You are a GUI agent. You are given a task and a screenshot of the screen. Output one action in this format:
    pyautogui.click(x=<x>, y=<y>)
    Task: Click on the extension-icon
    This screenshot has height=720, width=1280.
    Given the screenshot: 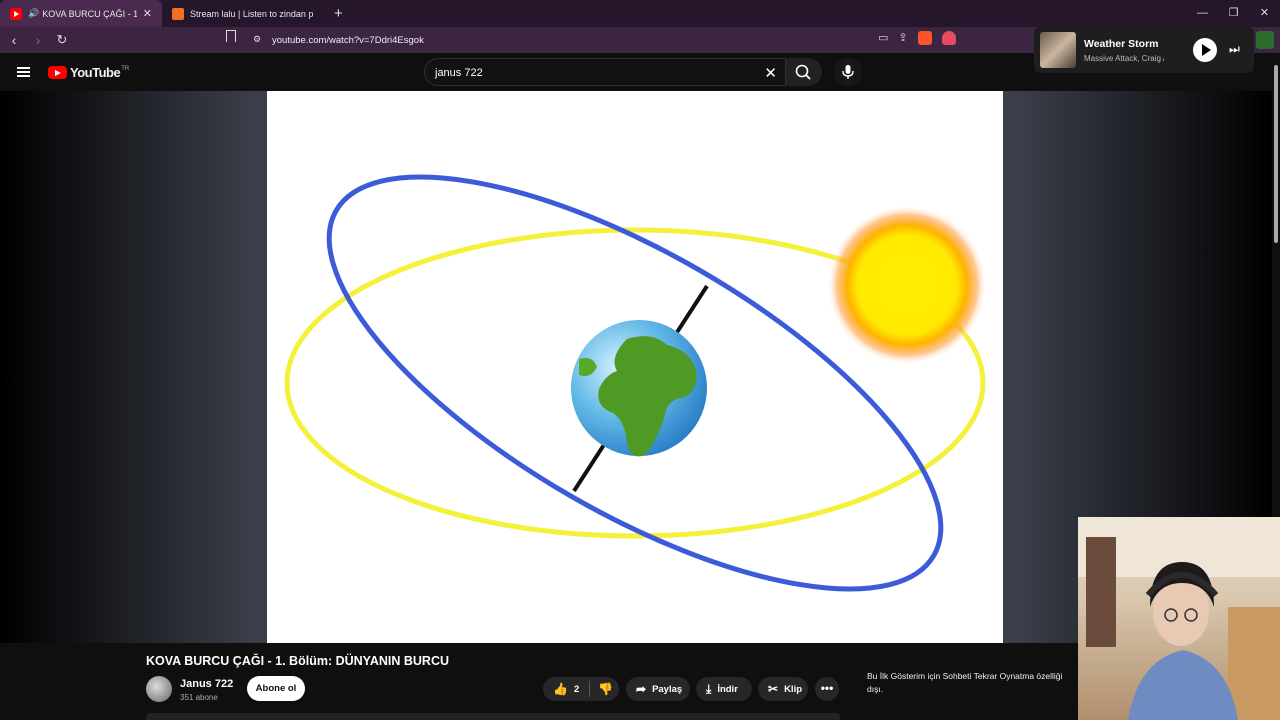 What is the action you would take?
    pyautogui.click(x=1265, y=40)
    